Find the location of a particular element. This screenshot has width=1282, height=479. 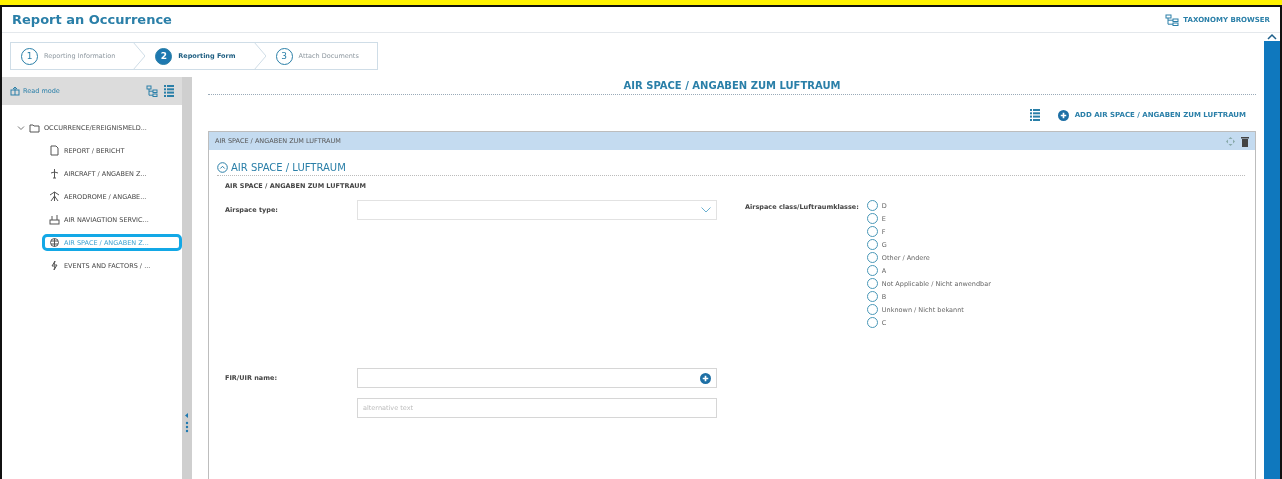

aircraft-icon is located at coordinates (54, 173).